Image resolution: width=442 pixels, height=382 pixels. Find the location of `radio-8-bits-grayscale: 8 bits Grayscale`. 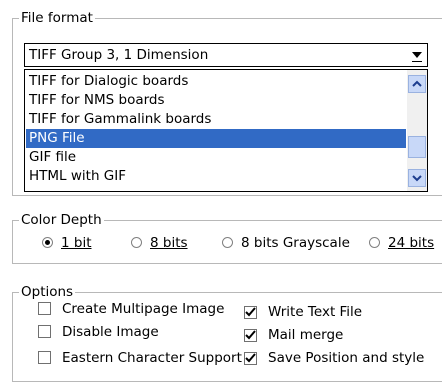

radio-8-bits-grayscale: 8 bits Grayscale is located at coordinates (286, 243).